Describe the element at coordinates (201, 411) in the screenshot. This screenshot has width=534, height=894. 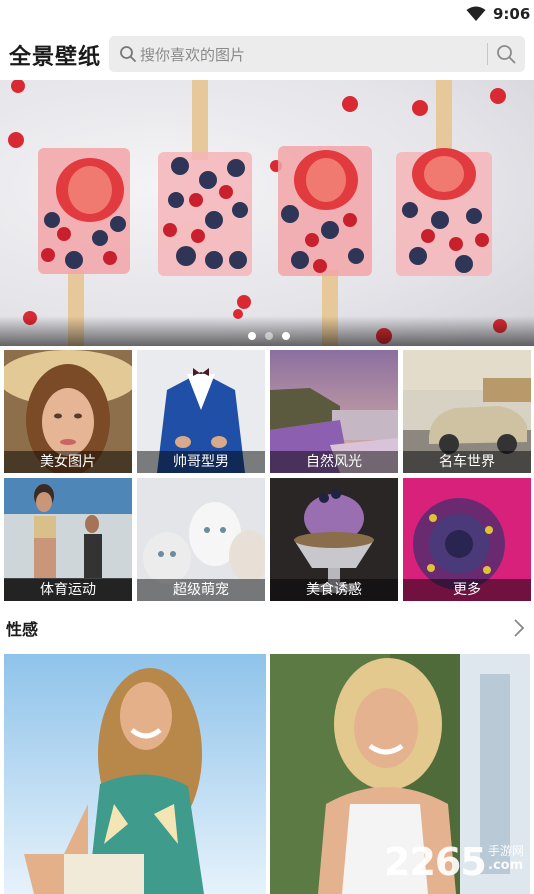
I see `category-tile: 帅哥型男` at that location.